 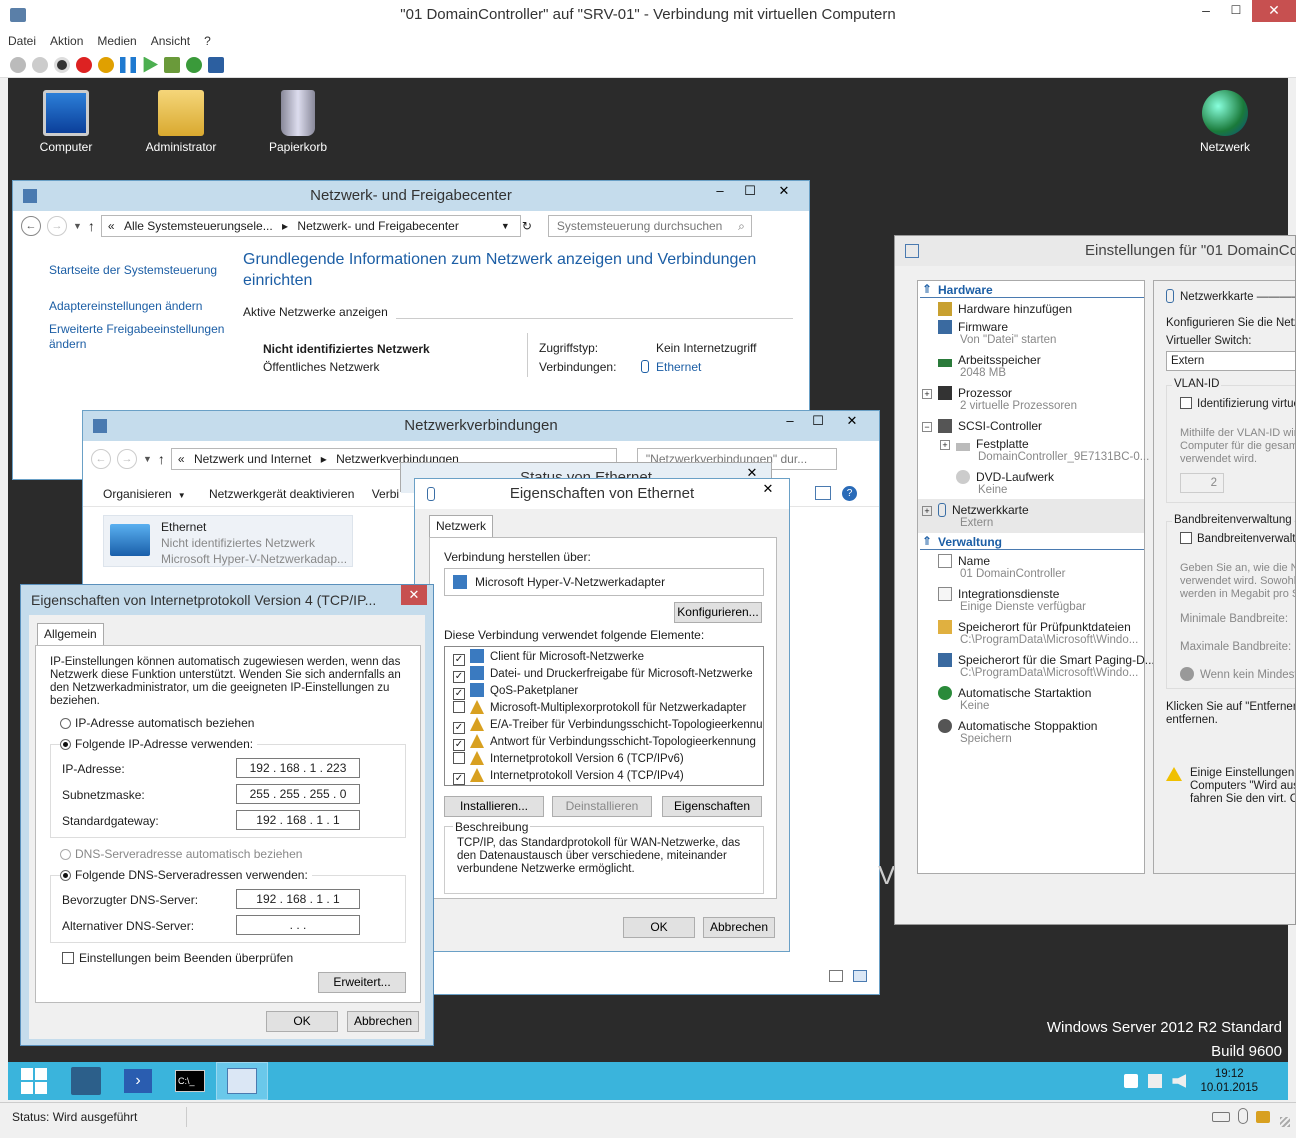 I want to click on eth-close-button: ✕, so click(x=768, y=490).